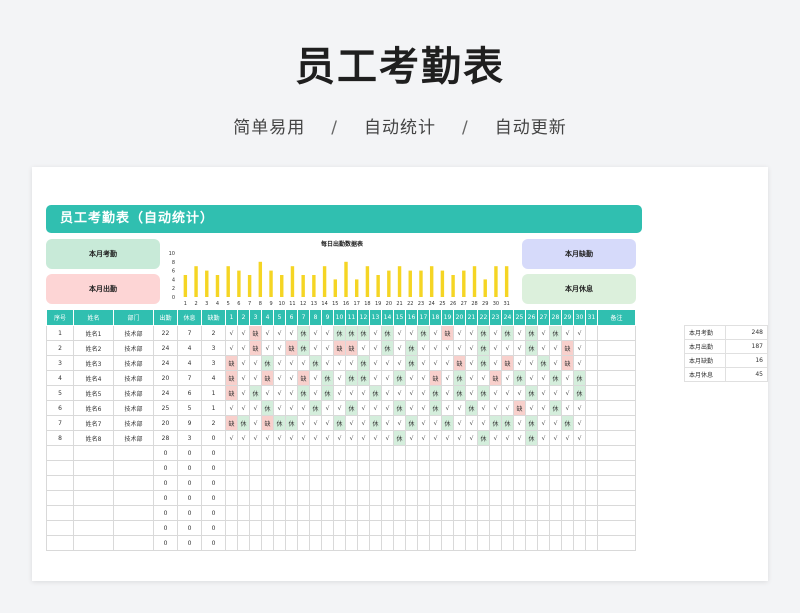  Describe the element at coordinates (165, 363) in the screenshot. I see `cell-attend: 24` at that location.